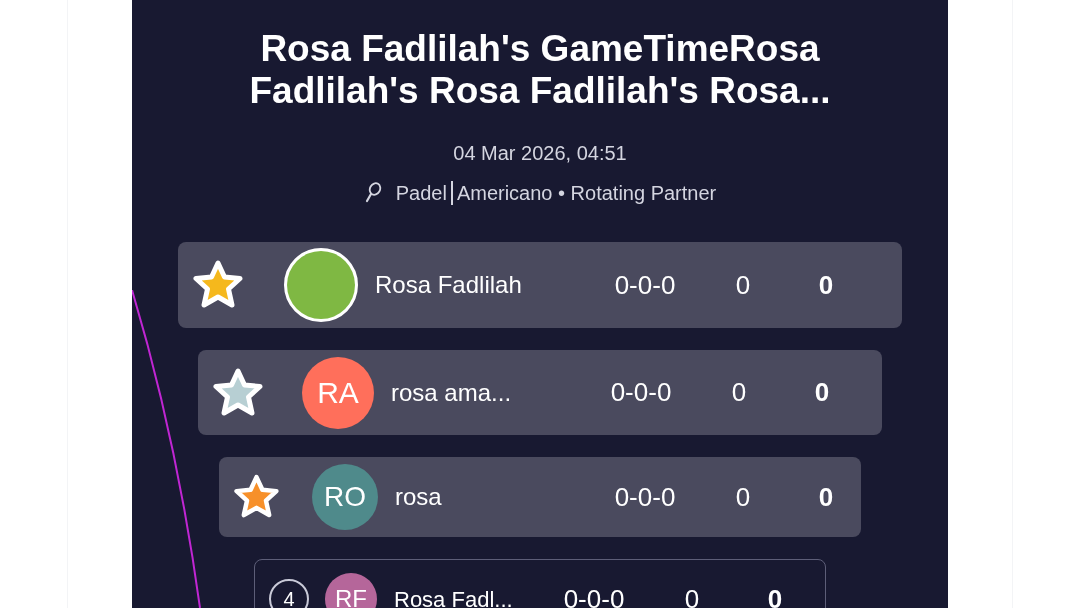 The image size is (1080, 608). I want to click on player-name: rosa, so click(419, 497).